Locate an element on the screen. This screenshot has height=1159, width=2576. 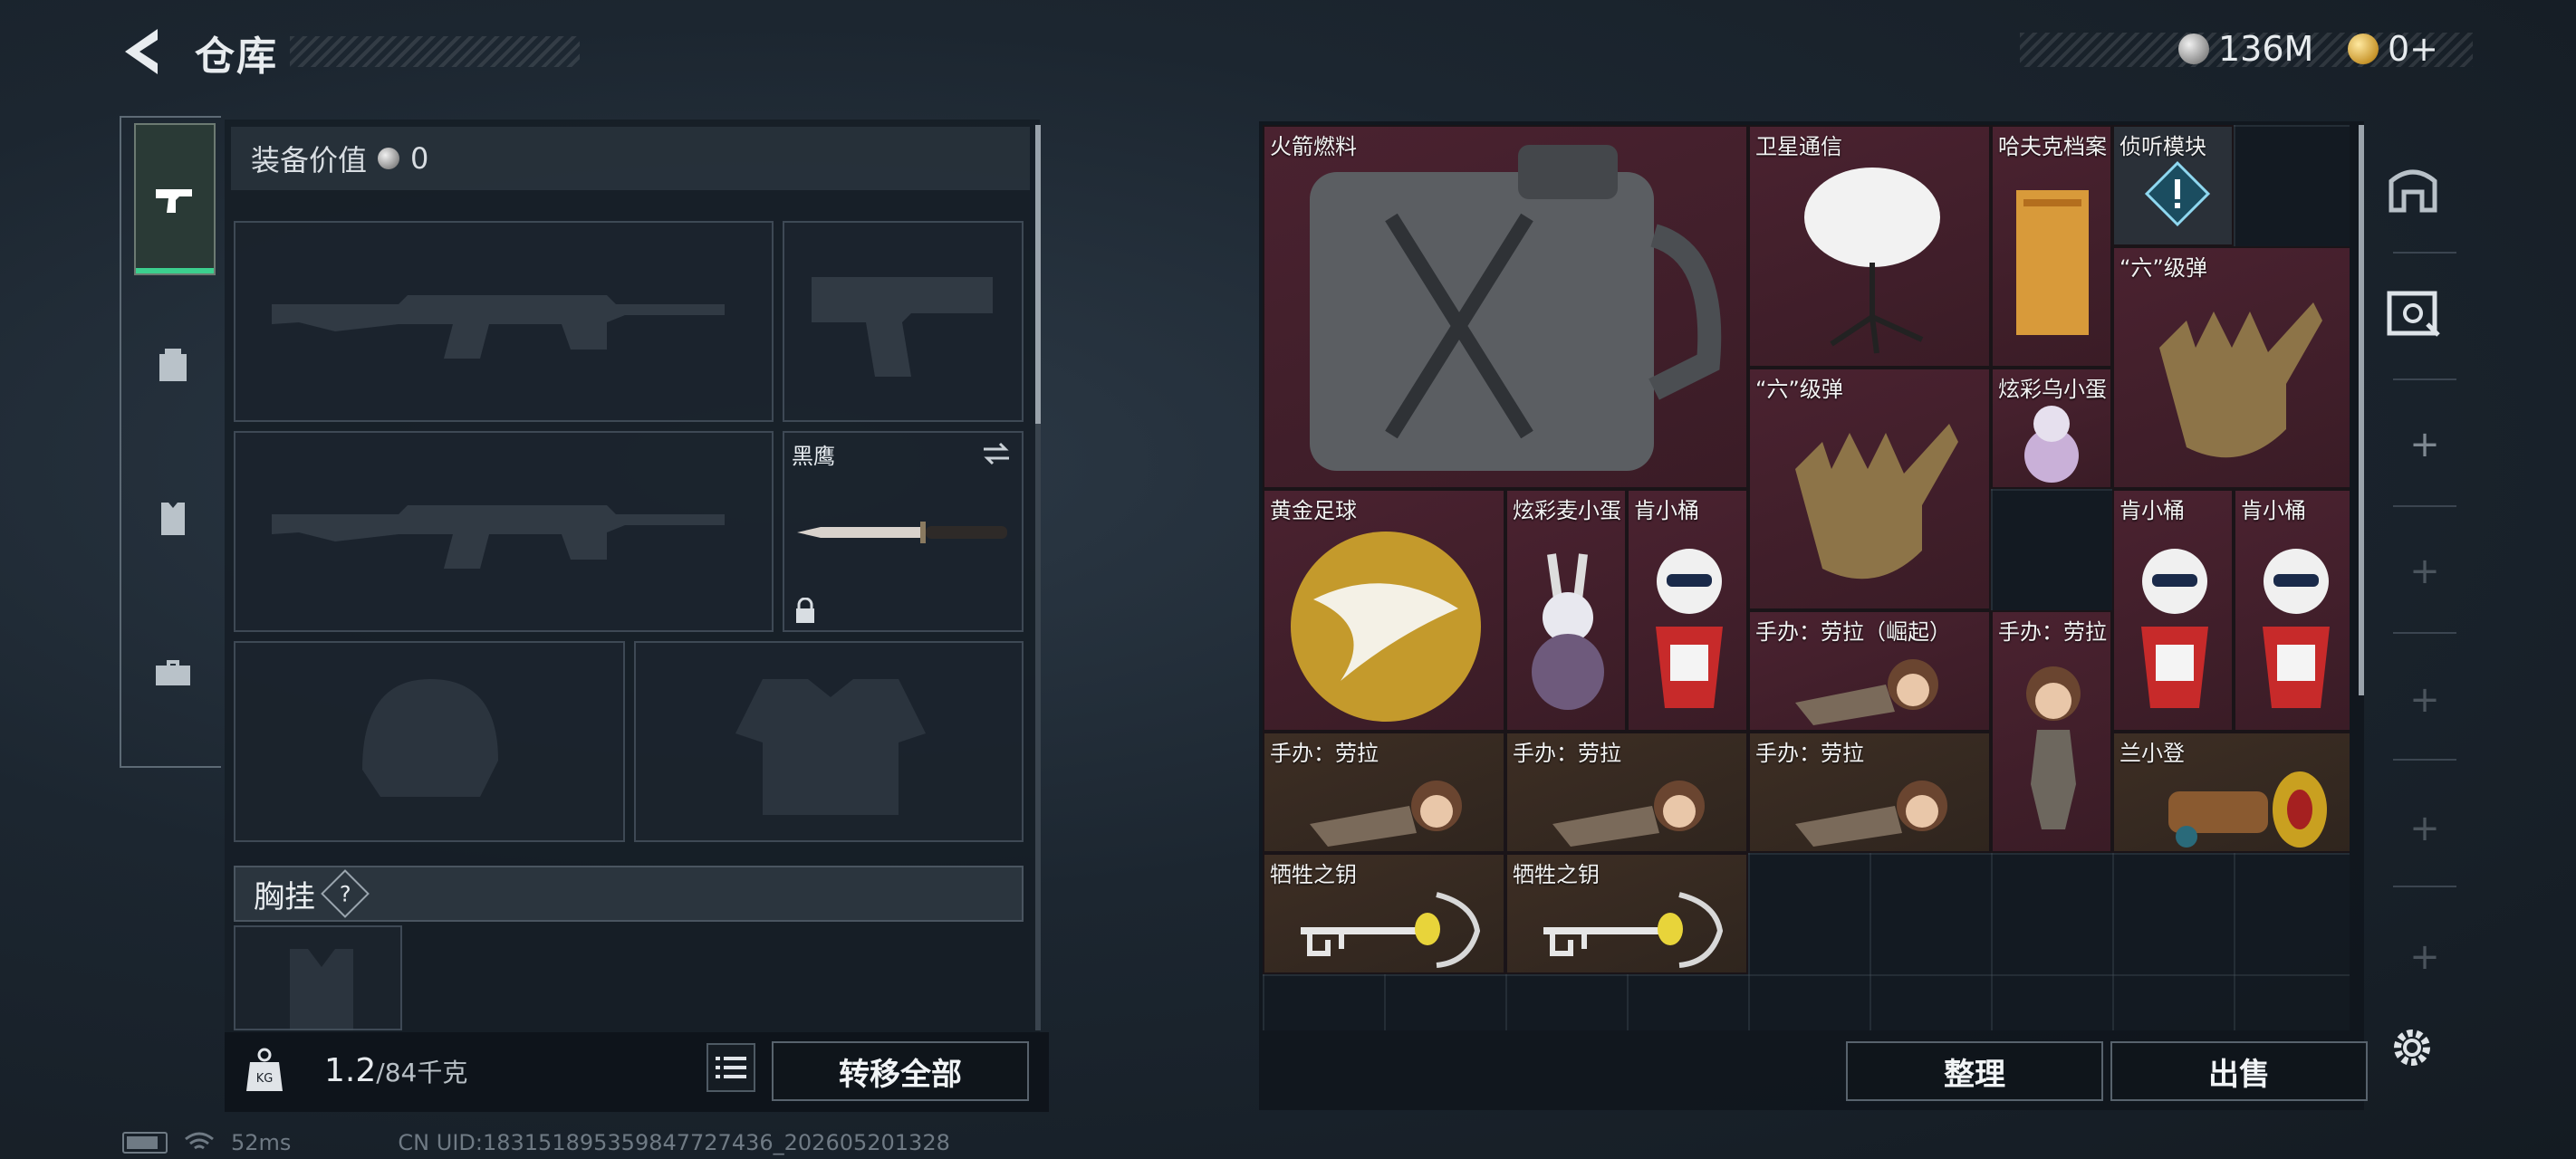
item-colorful-crow-egg: 炫彩乌小蛋 is located at coordinates (2051, 429).